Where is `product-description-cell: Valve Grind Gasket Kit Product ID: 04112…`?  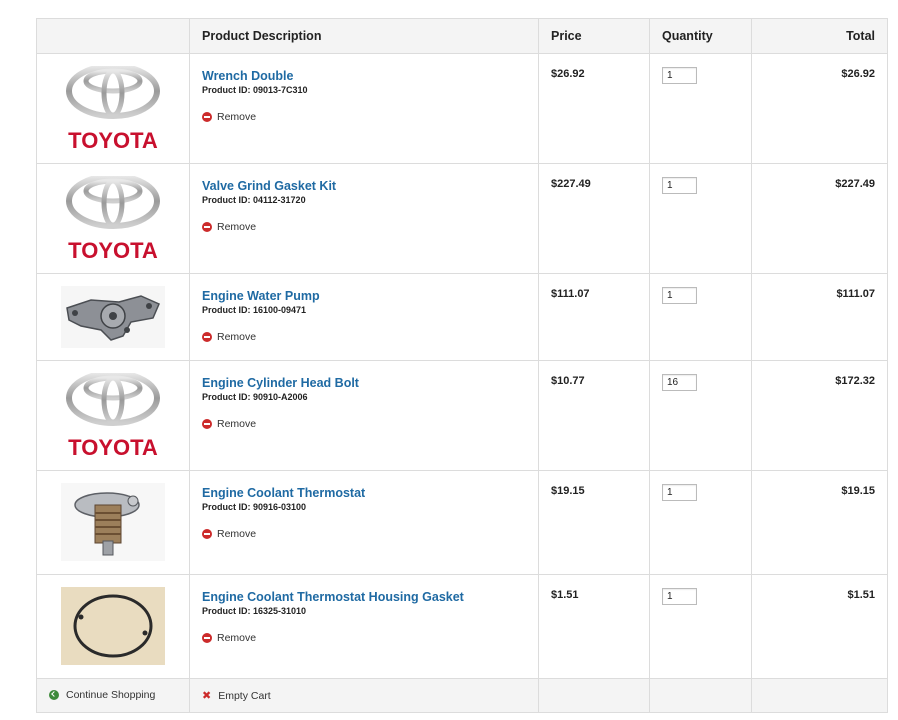
product-description-cell: Valve Grind Gasket Kit Product ID: 04112… is located at coordinates (364, 218).